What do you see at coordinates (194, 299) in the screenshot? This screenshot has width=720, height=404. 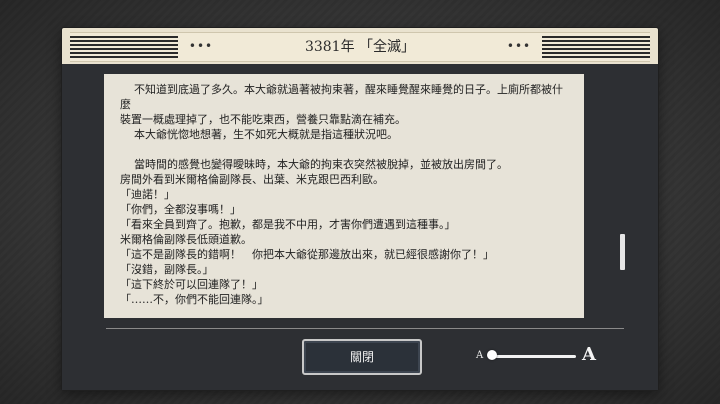 I see `story-line: 「……不，你們不能回連隊。」` at bounding box center [194, 299].